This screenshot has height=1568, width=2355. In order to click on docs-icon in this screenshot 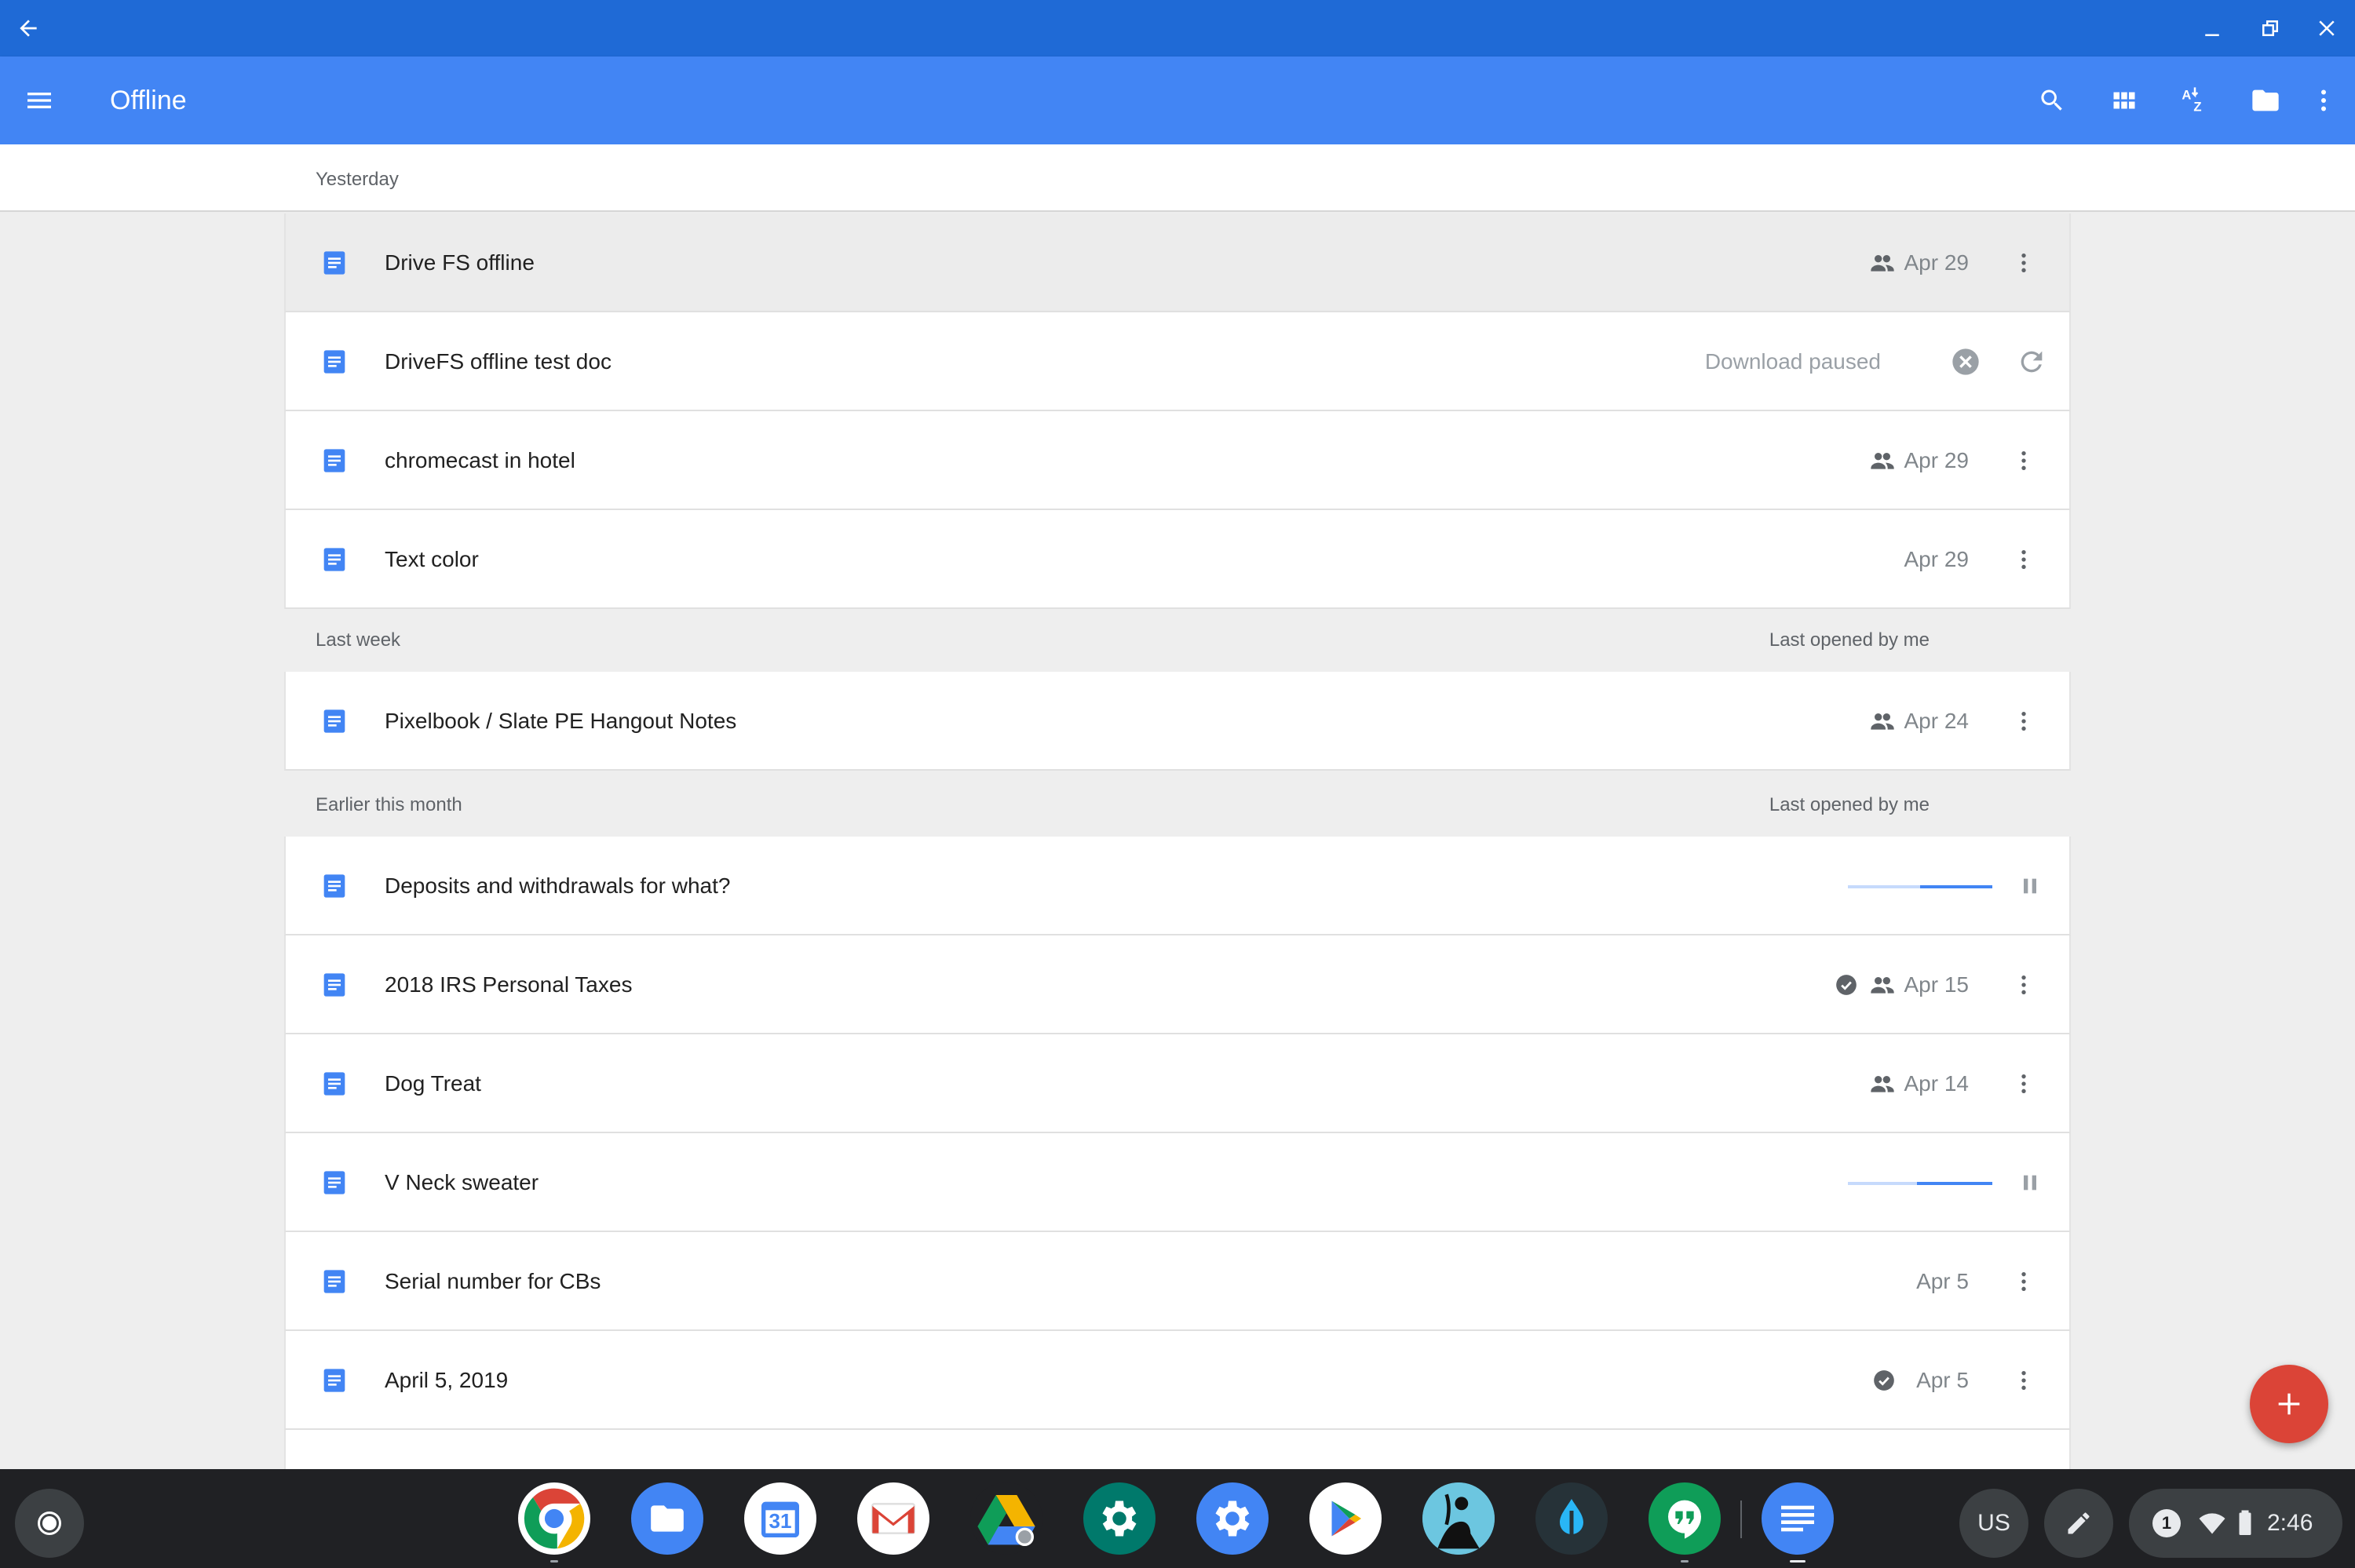, I will do `click(1797, 1518)`.